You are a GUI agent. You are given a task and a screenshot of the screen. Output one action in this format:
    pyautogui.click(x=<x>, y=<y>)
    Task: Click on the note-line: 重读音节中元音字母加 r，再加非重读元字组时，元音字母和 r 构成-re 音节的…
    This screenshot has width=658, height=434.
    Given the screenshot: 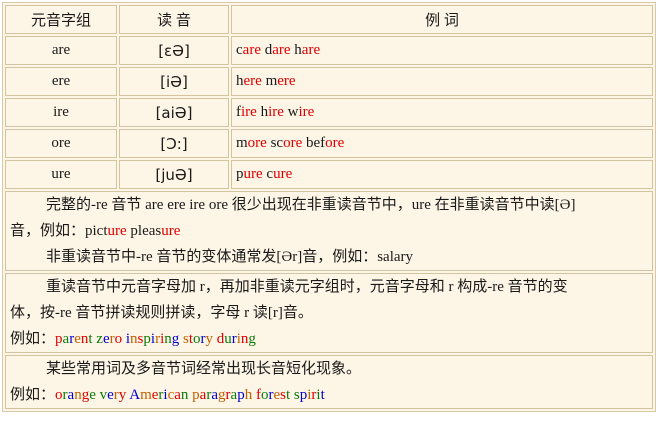 What is the action you would take?
    pyautogui.click(x=307, y=287)
    